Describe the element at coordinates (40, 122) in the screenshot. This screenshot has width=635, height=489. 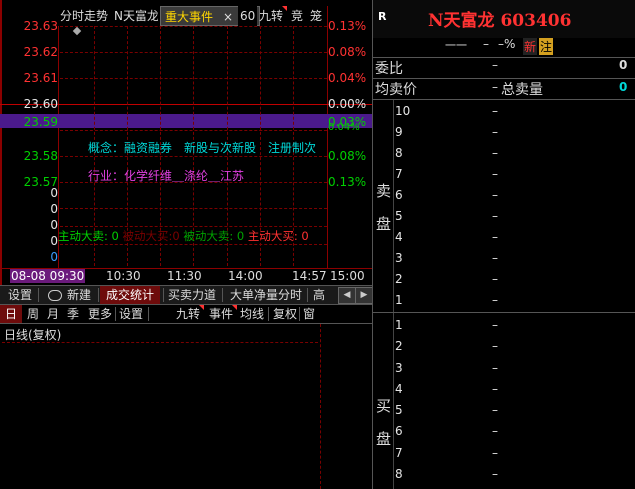
I see `price-label: 23.59` at that location.